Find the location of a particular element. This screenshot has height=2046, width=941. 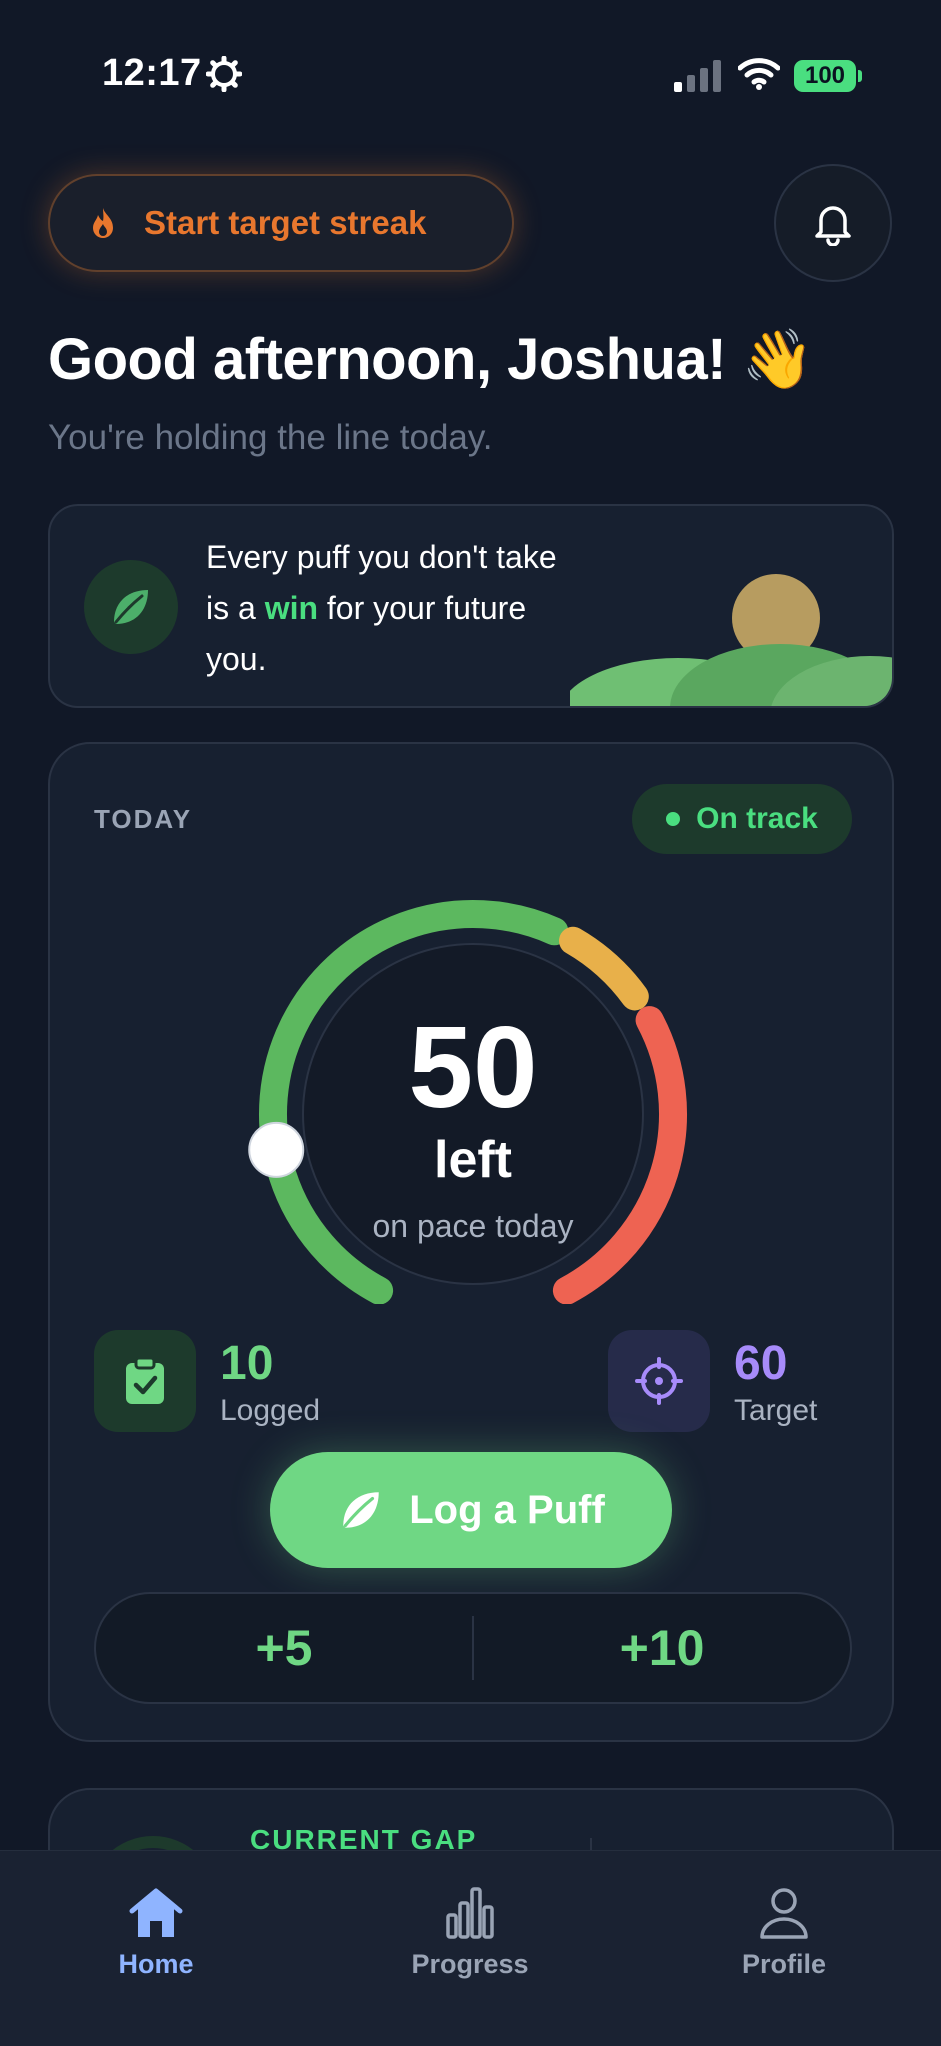

tab-progress: Progress is located at coordinates (470, 1933).